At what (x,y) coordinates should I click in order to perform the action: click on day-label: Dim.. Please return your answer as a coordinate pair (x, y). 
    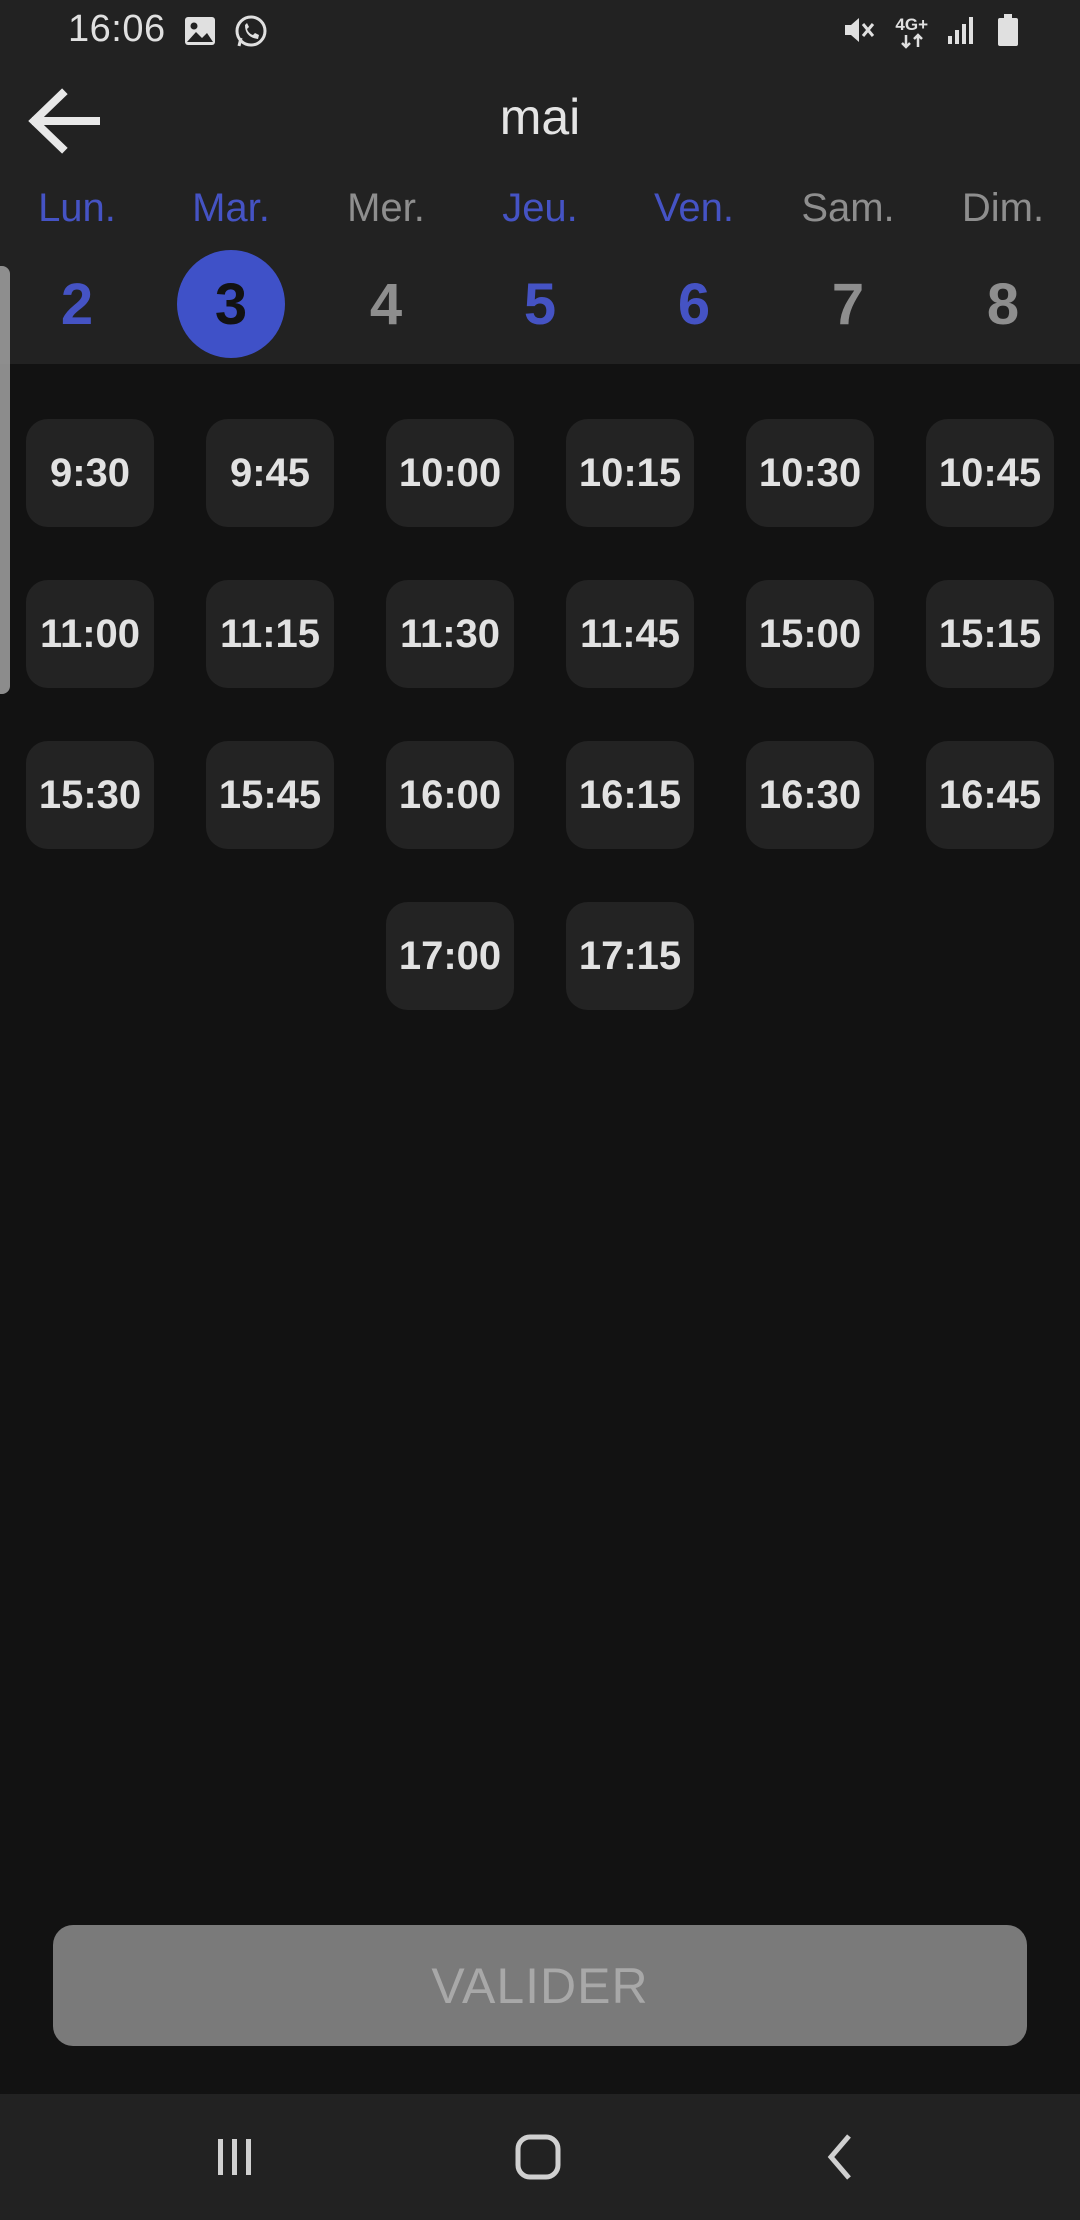
    Looking at the image, I should click on (1003, 208).